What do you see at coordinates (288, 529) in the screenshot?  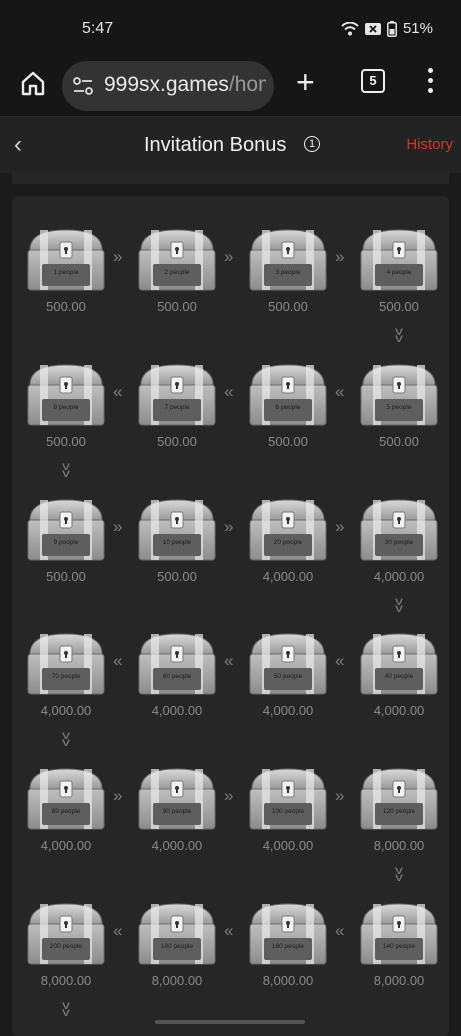 I see `treasure-chest-icon: 20 people` at bounding box center [288, 529].